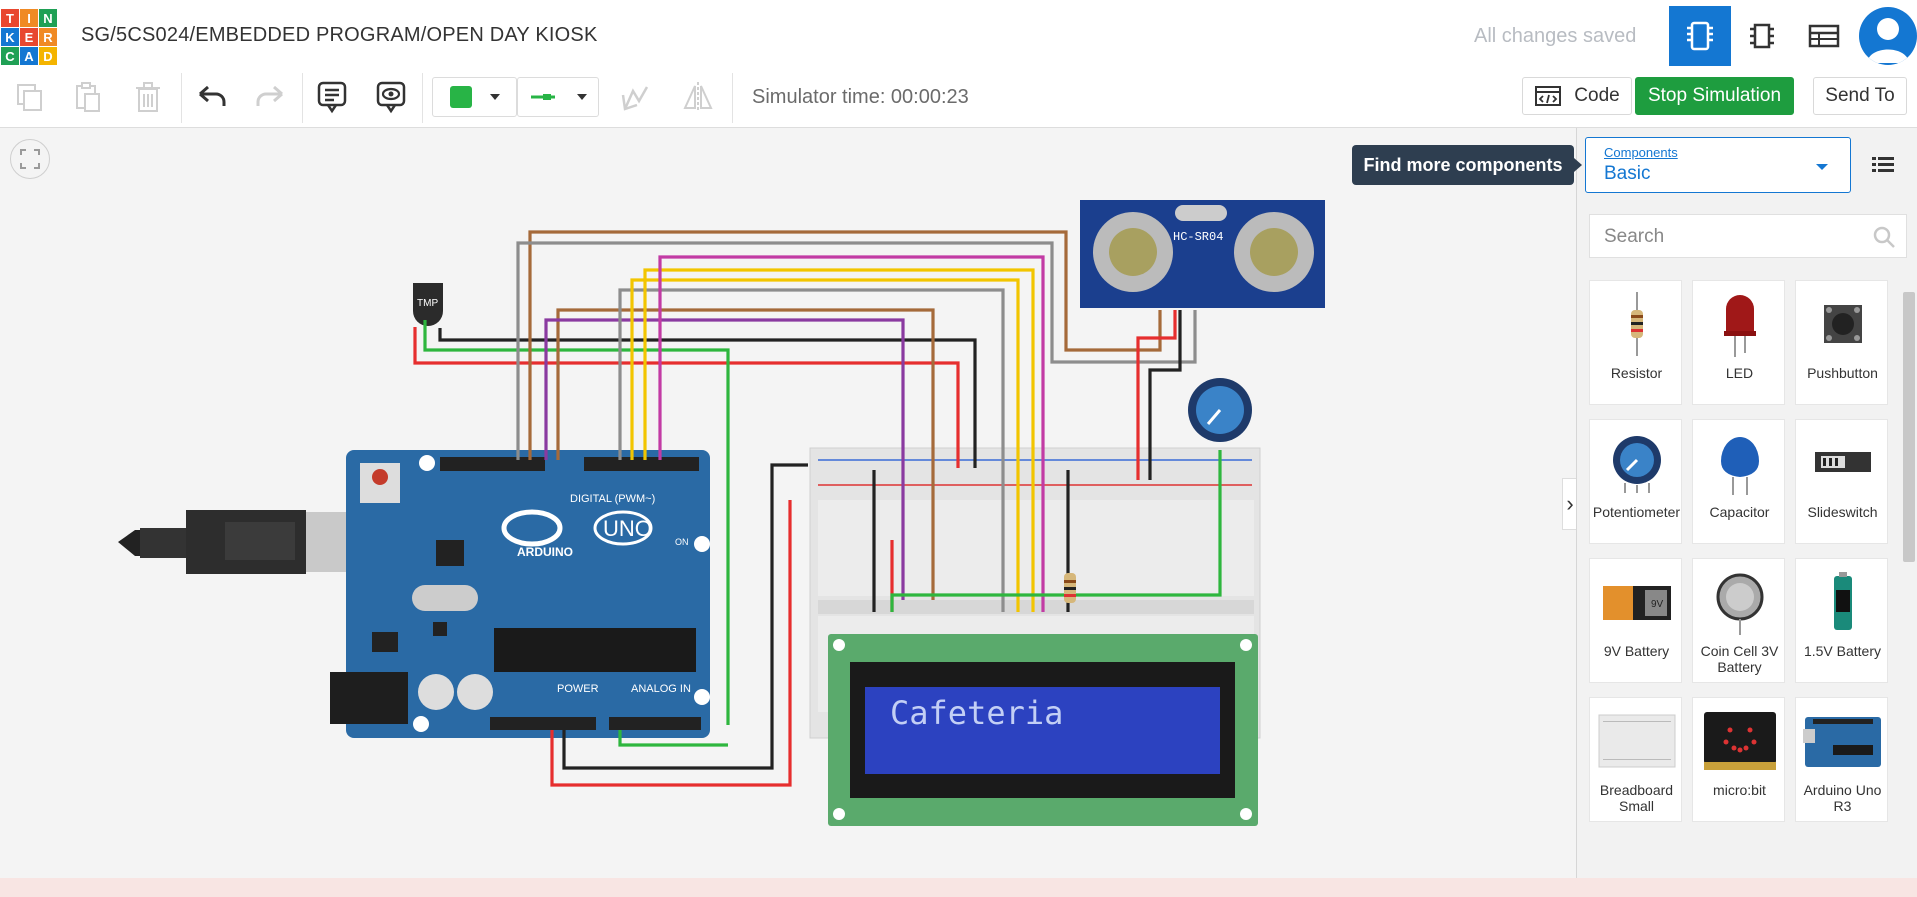 This screenshot has width=1917, height=897. What do you see at coordinates (10, 56) in the screenshot?
I see `logo-letter: C` at bounding box center [10, 56].